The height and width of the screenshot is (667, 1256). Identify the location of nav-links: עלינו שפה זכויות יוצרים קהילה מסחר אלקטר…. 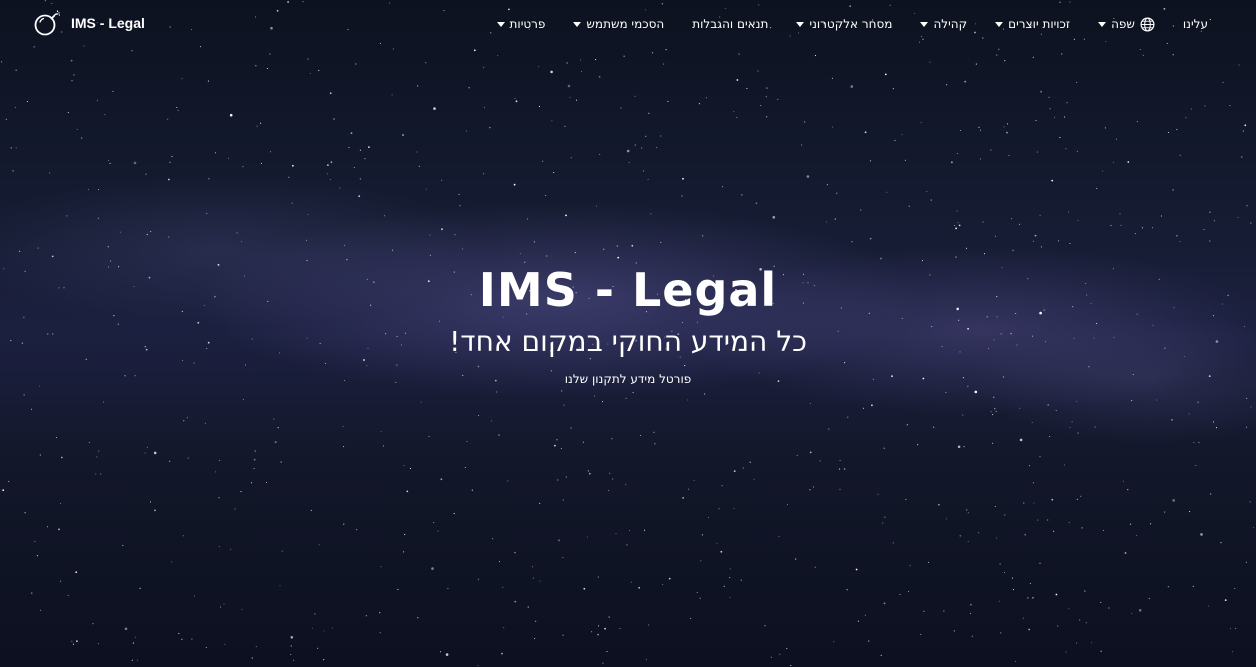
(852, 24).